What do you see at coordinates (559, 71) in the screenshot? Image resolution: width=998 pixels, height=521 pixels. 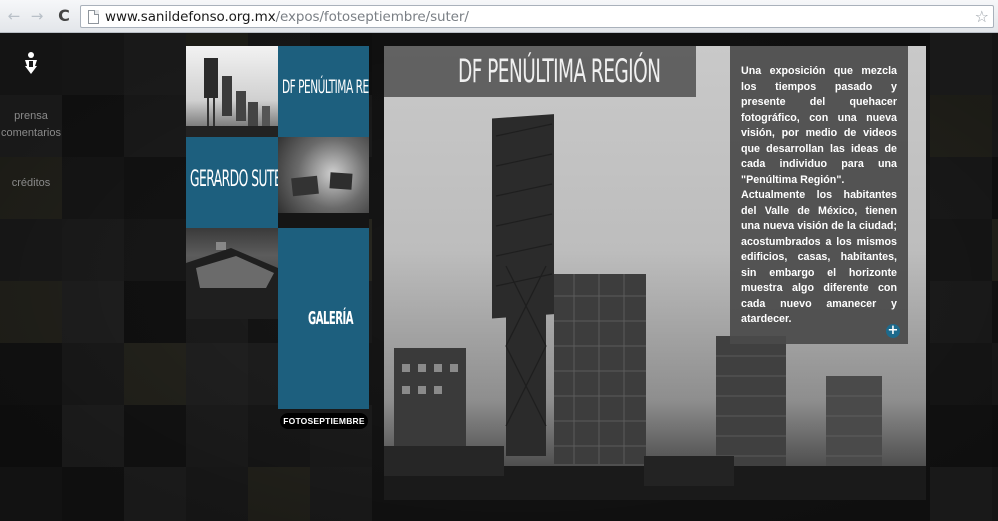 I see `main-title: DF PENÚLTIMA REGIÓN` at bounding box center [559, 71].